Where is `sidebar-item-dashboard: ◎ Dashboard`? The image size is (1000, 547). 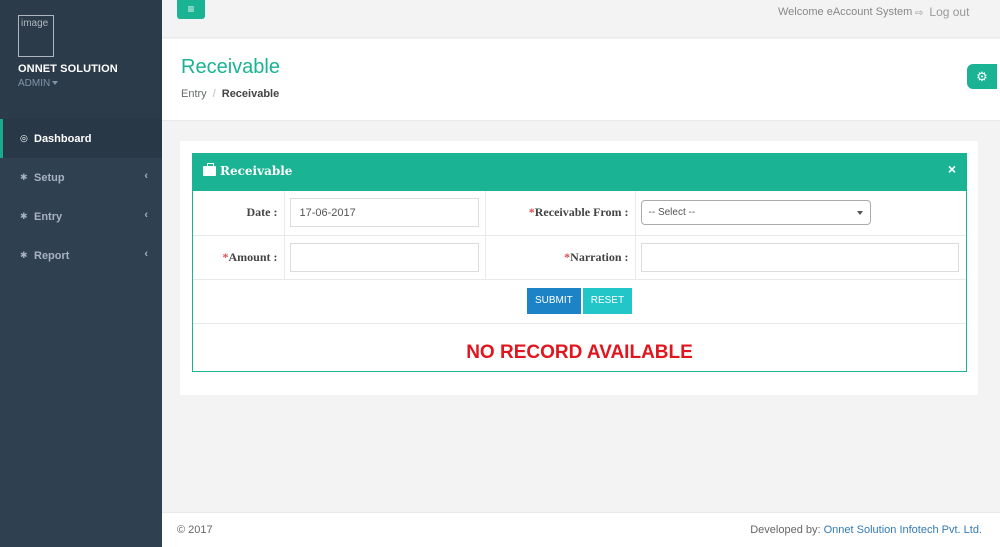
sidebar-item-dashboard: ◎ Dashboard is located at coordinates (81, 138).